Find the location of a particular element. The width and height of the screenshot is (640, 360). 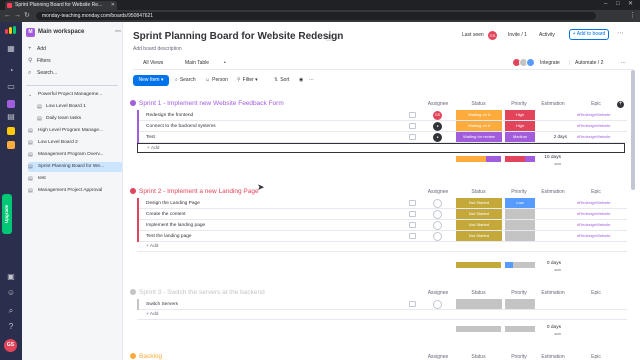

avatar is located at coordinates (530, 62).